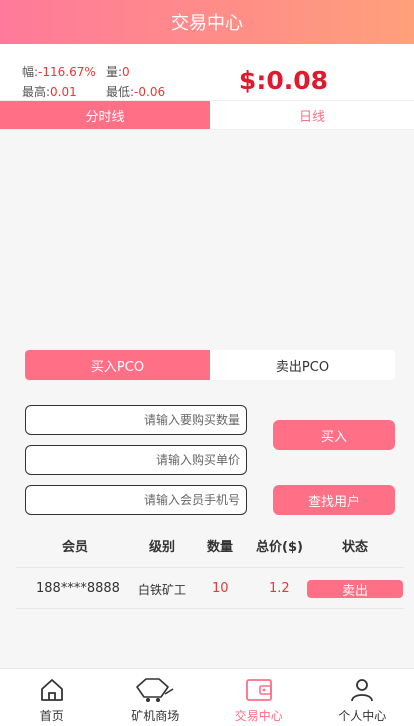 This screenshot has width=414, height=726. I want to click on nav-label-profile: 个人中心, so click(362, 716).